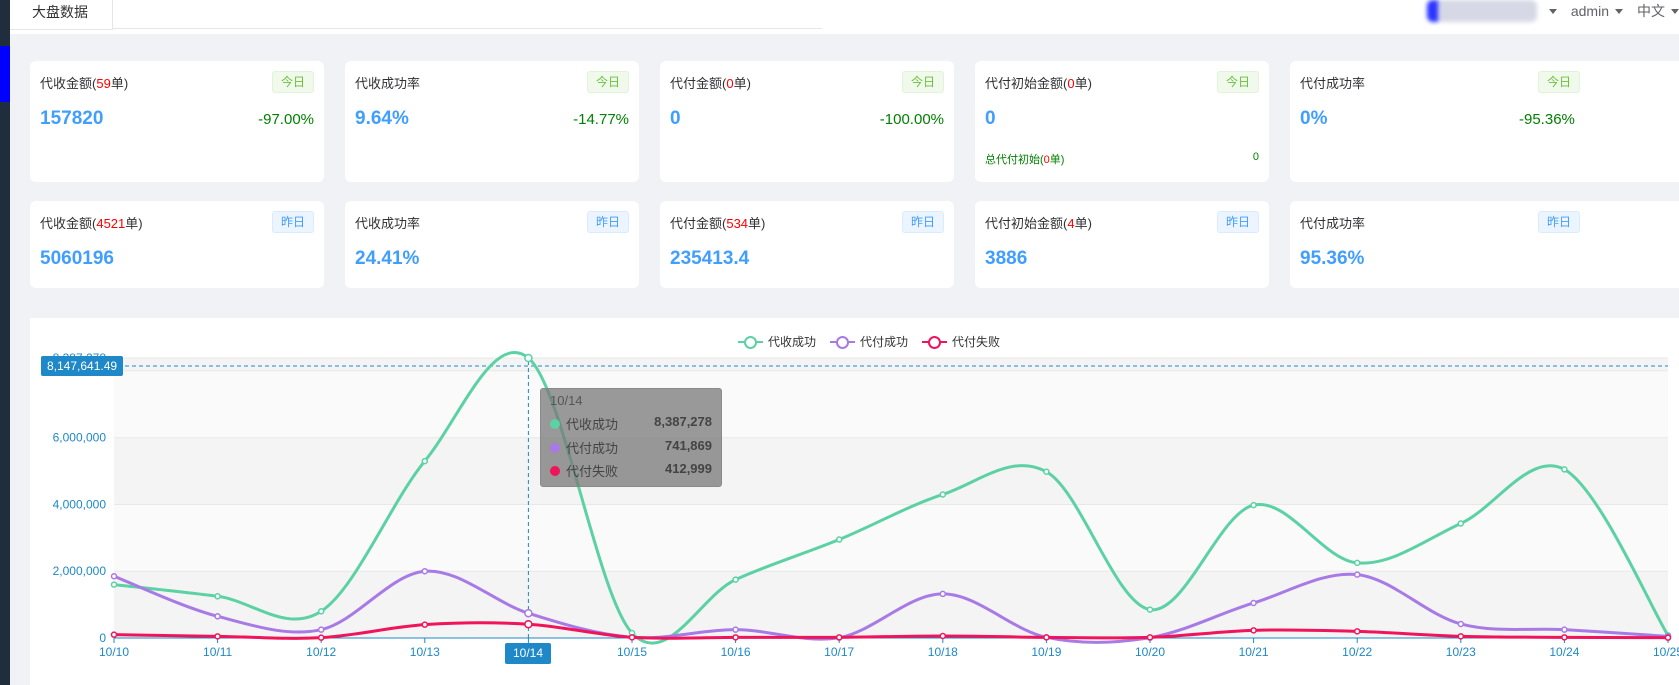  I want to click on x-tick-label: 10/25, so click(1666, 652).